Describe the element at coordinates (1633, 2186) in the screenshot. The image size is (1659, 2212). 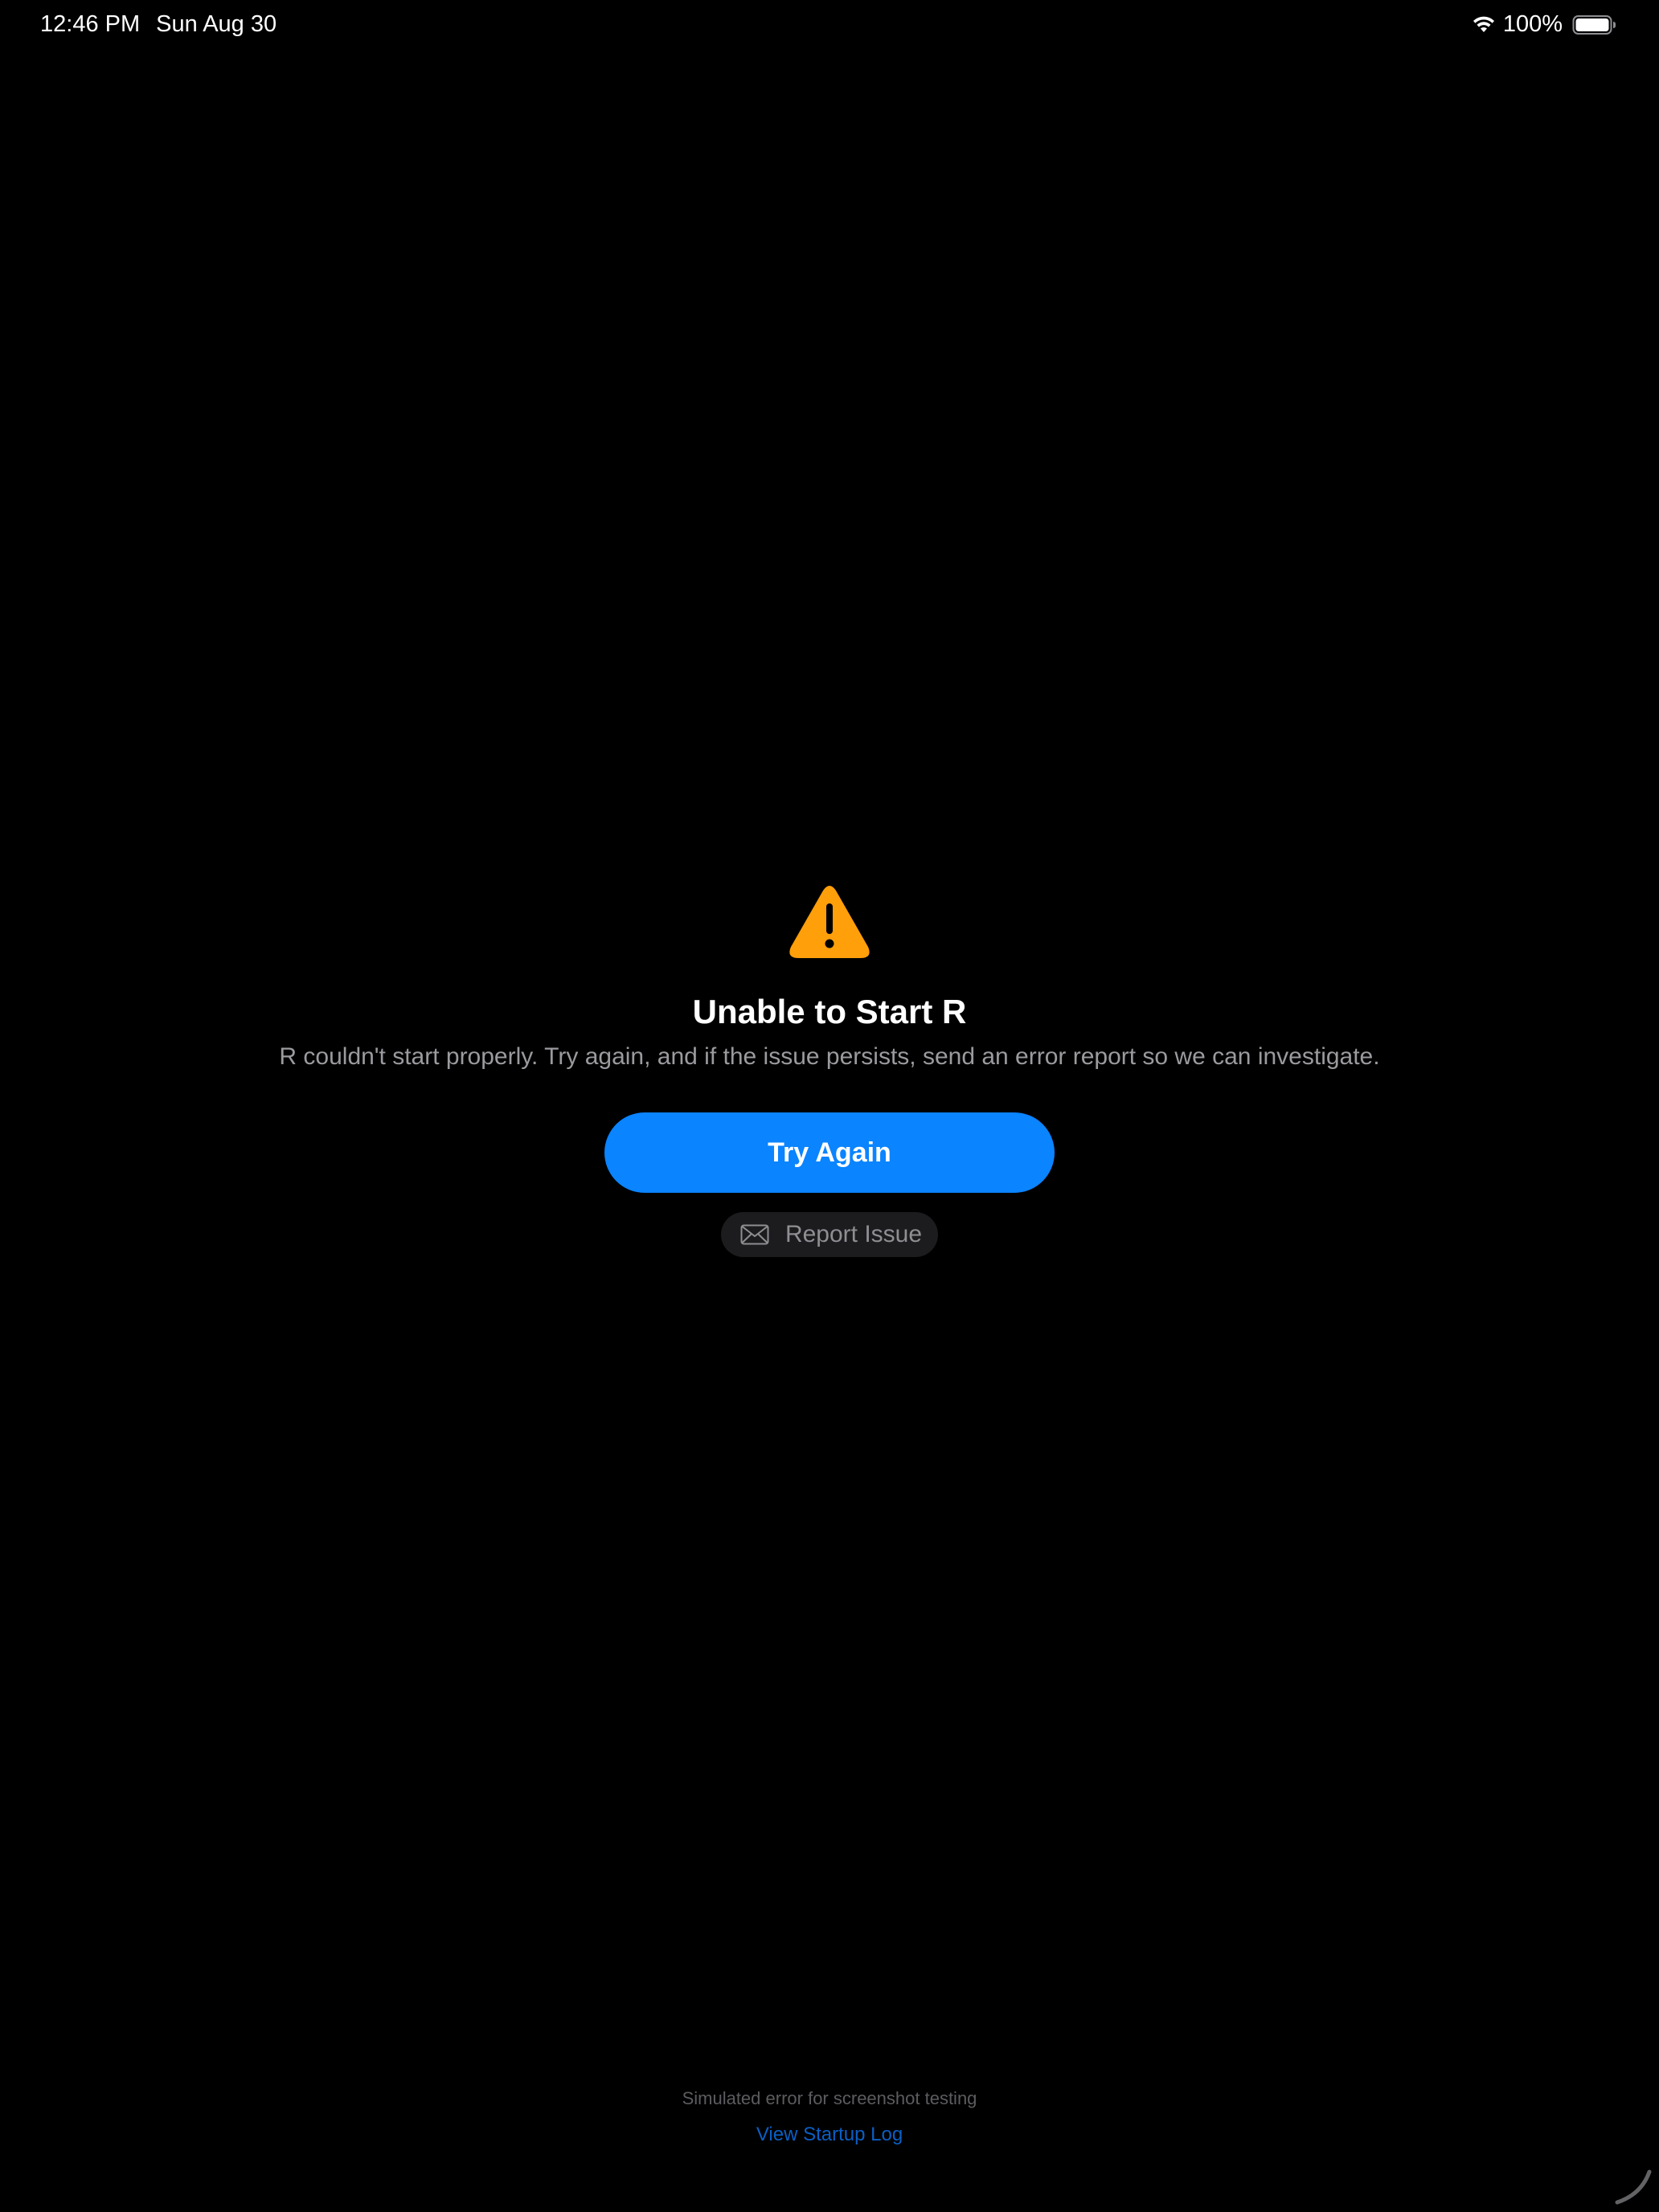
I see `resize-handle-icon` at that location.